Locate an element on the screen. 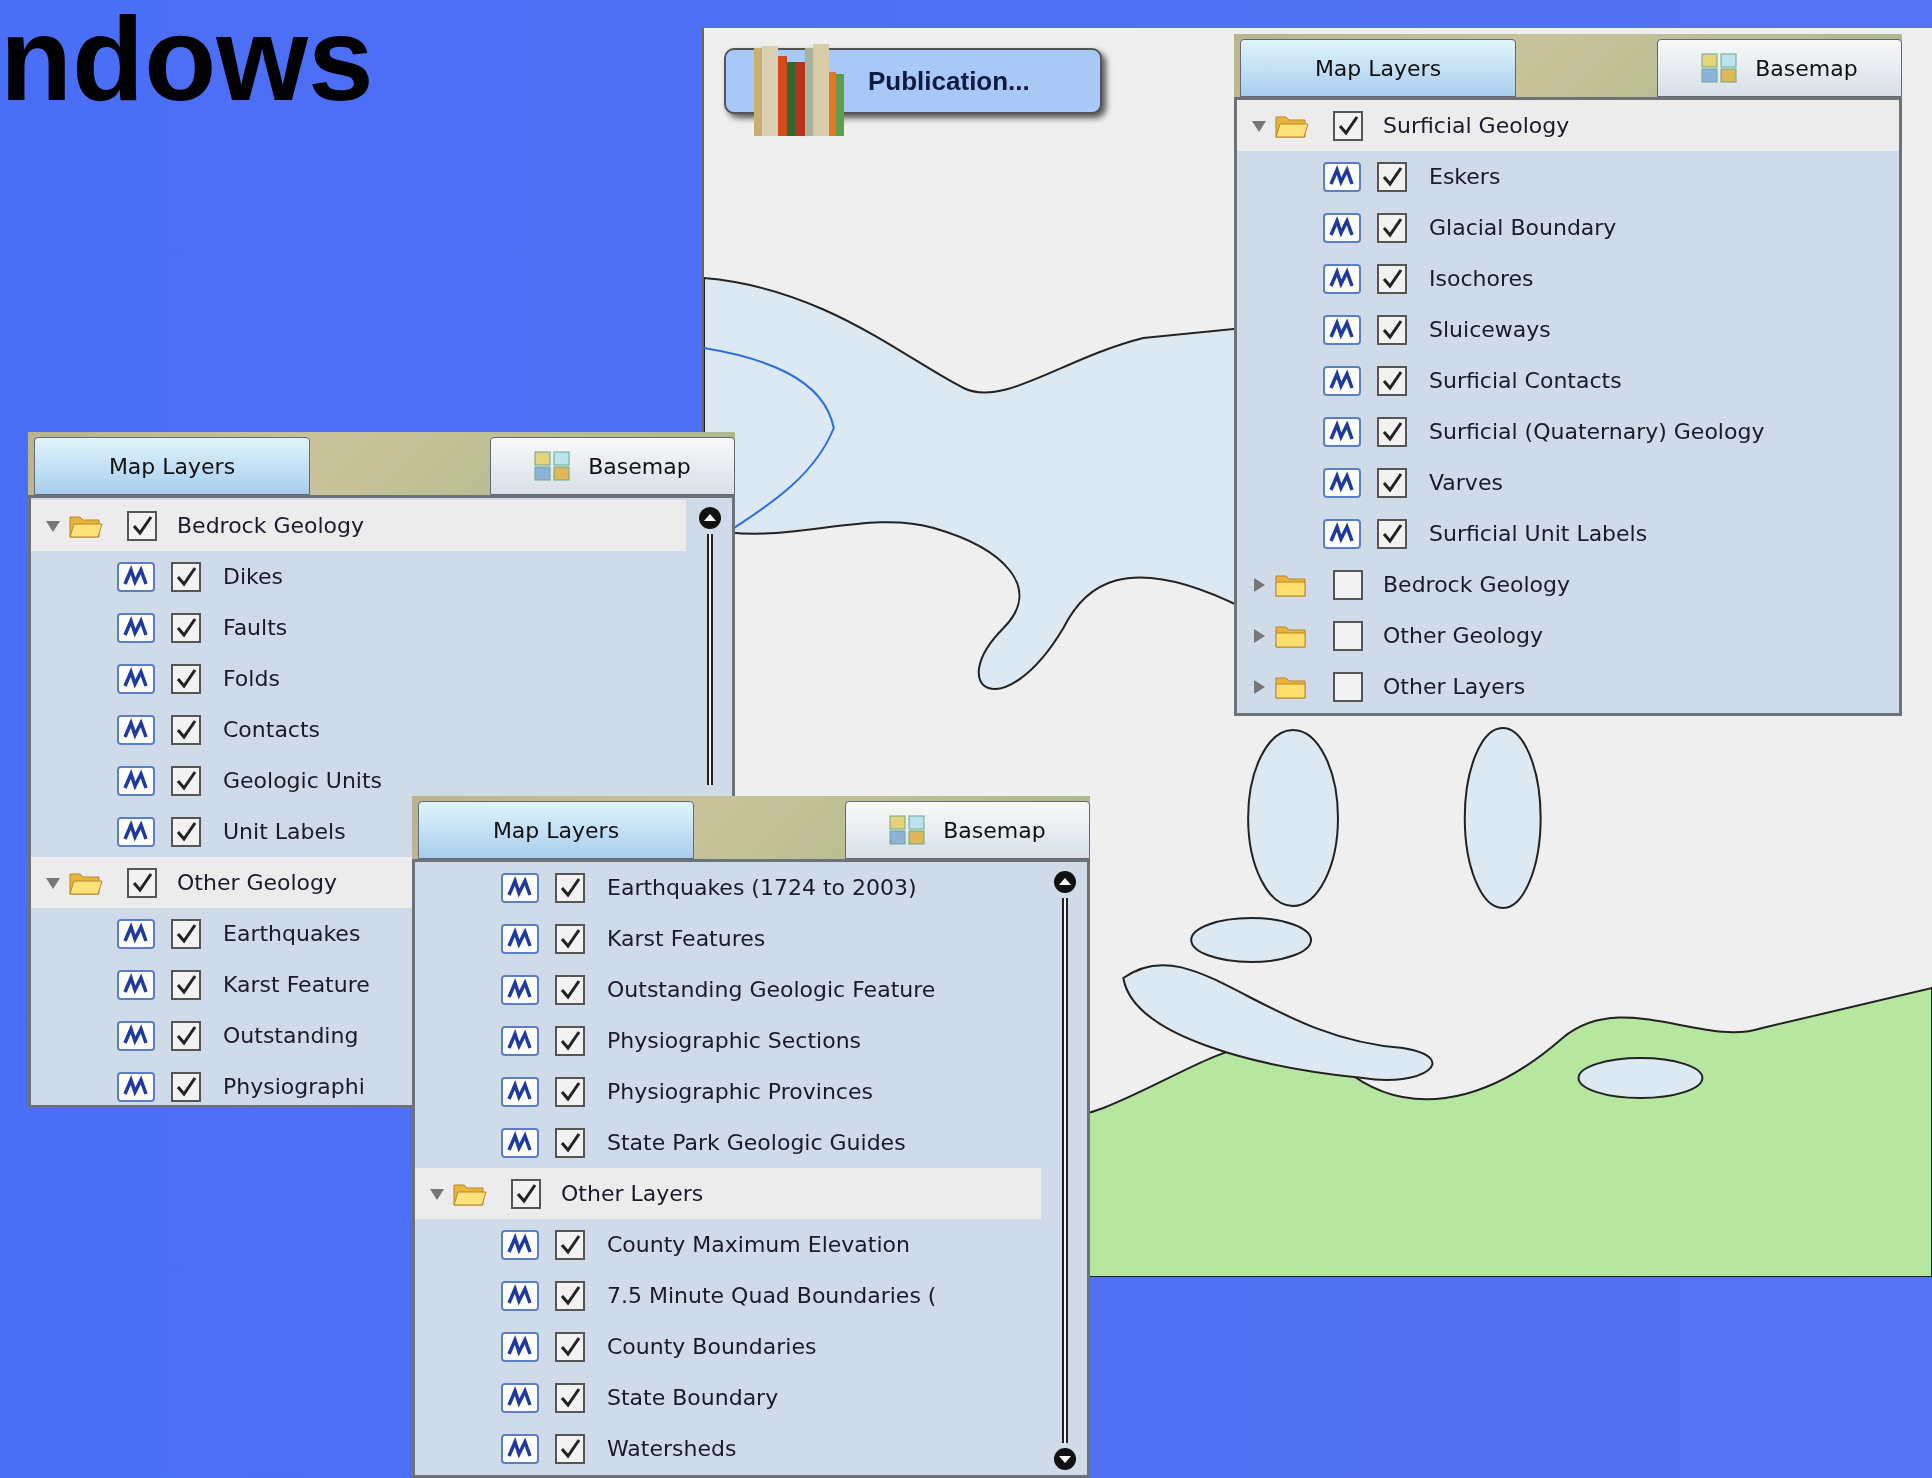  layer-group-row: Bedrock Geology is located at coordinates (358, 525).